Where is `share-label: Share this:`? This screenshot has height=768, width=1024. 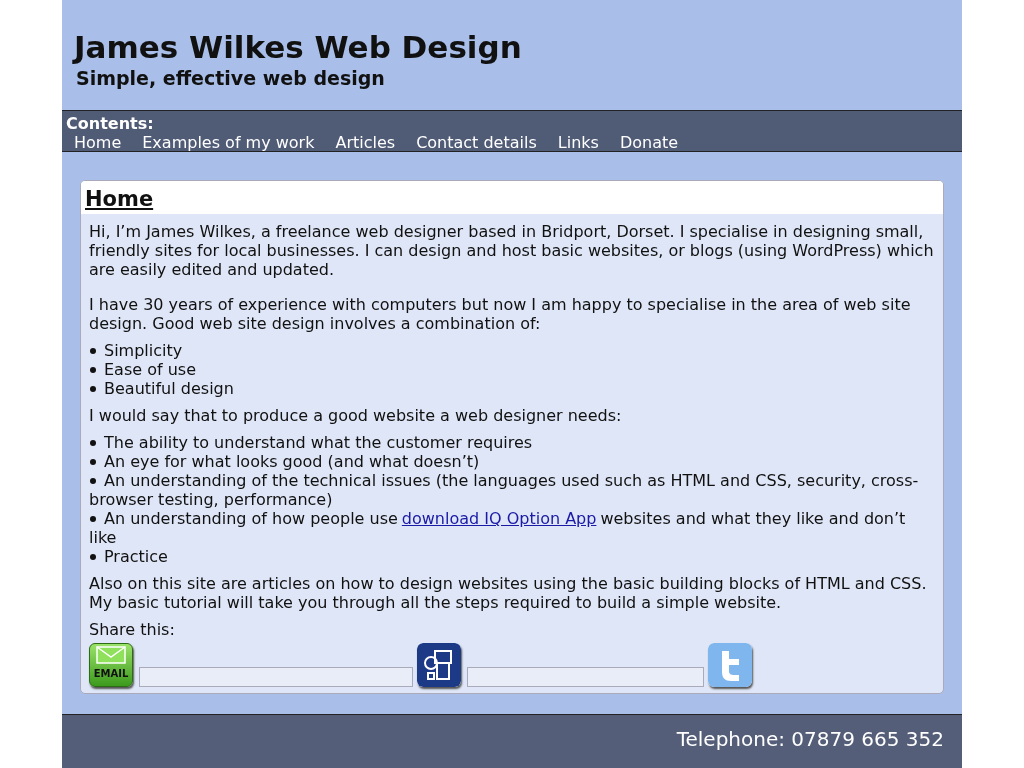 share-label: Share this: is located at coordinates (132, 629).